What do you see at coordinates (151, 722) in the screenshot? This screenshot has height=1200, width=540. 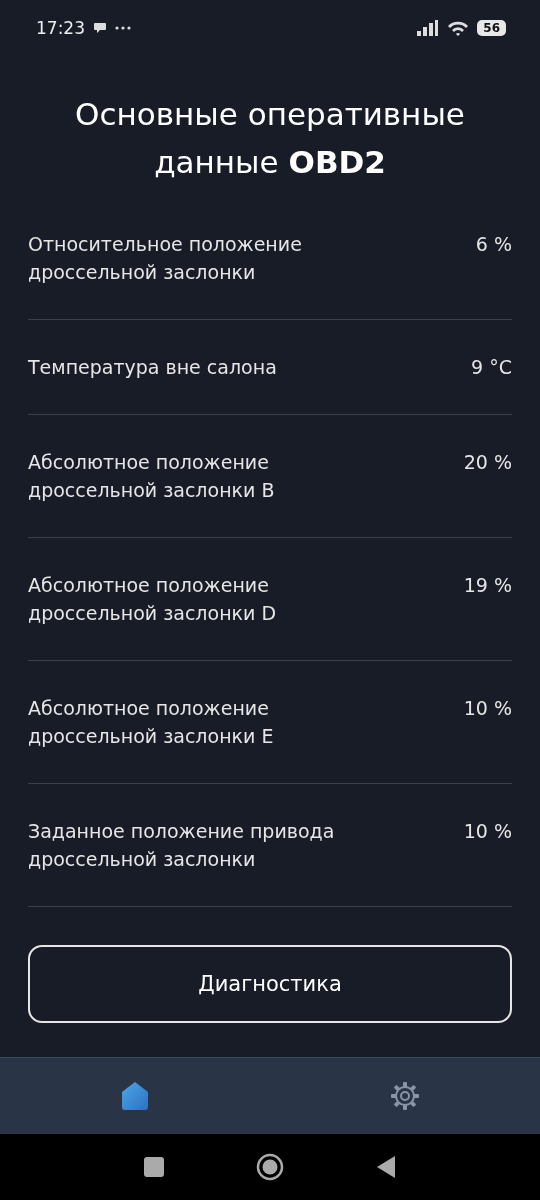 I see `parameter-name: Абсолютное положение дроссельной заслонки E` at bounding box center [151, 722].